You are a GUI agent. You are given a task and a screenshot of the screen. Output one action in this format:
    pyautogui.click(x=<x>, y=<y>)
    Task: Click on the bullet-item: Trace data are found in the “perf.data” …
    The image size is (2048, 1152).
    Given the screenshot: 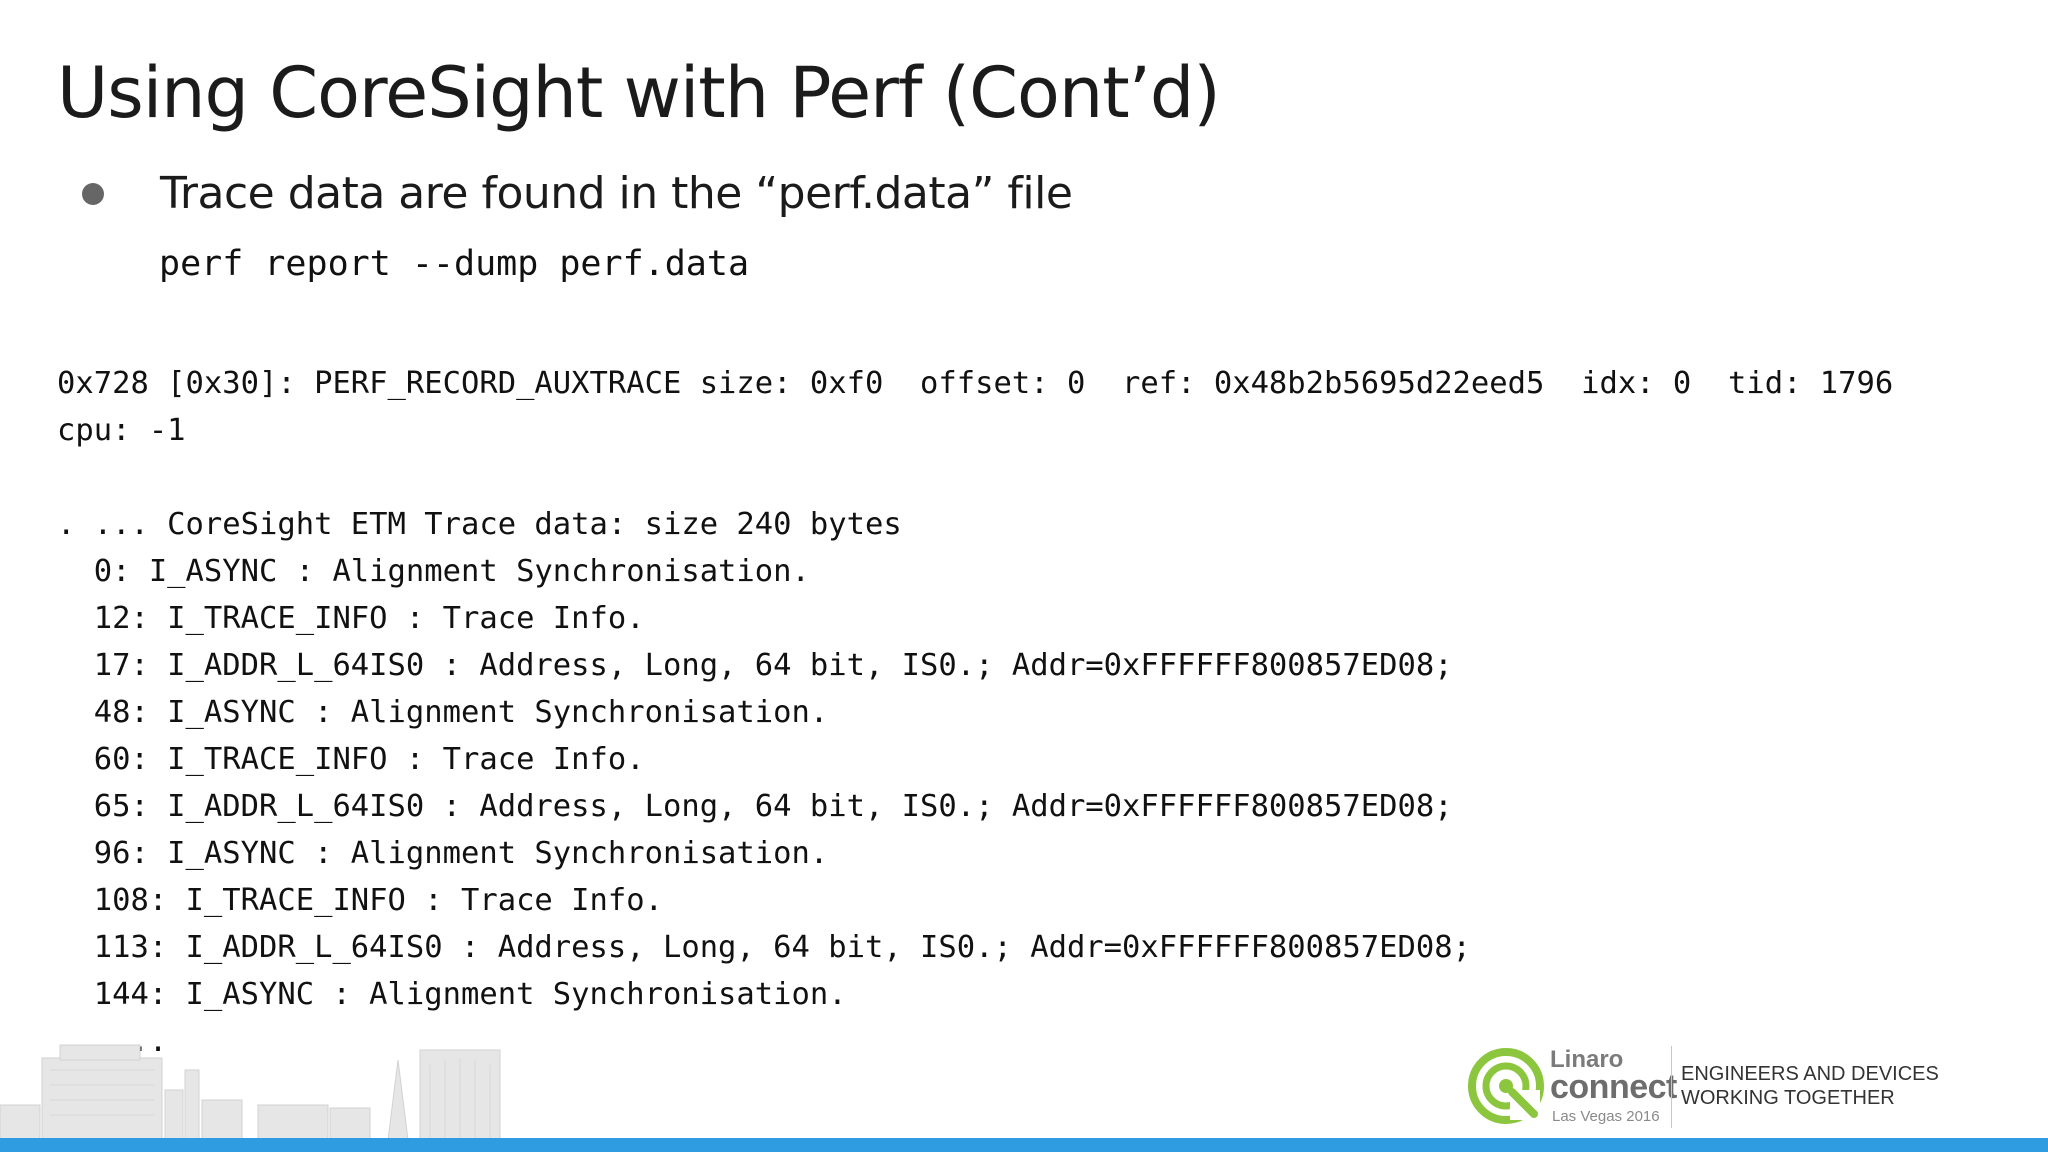 What is the action you would take?
    pyautogui.click(x=576, y=193)
    